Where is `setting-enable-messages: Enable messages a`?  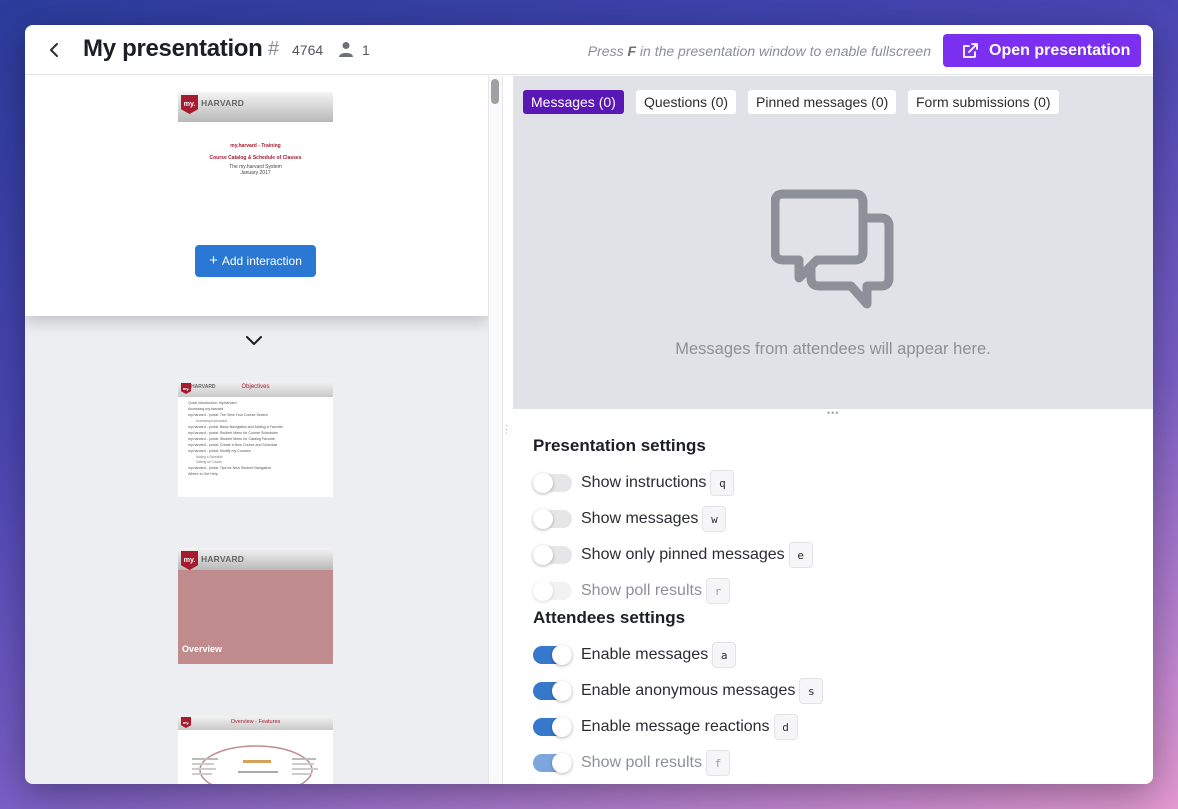 setting-enable-messages: Enable messages a is located at coordinates (635, 655).